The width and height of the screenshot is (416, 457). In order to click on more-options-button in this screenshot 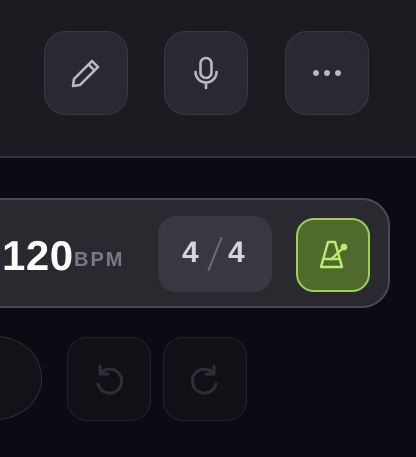, I will do `click(327, 73)`.